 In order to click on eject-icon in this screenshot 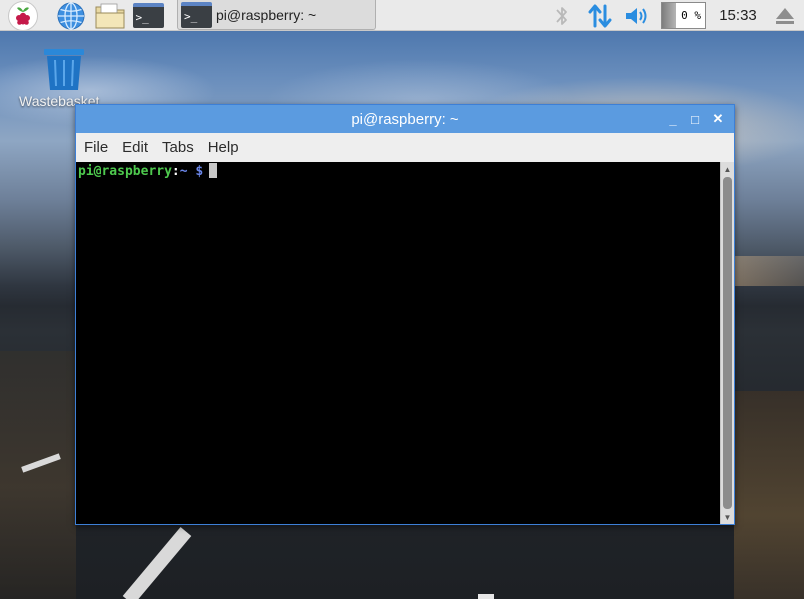, I will do `click(785, 15)`.